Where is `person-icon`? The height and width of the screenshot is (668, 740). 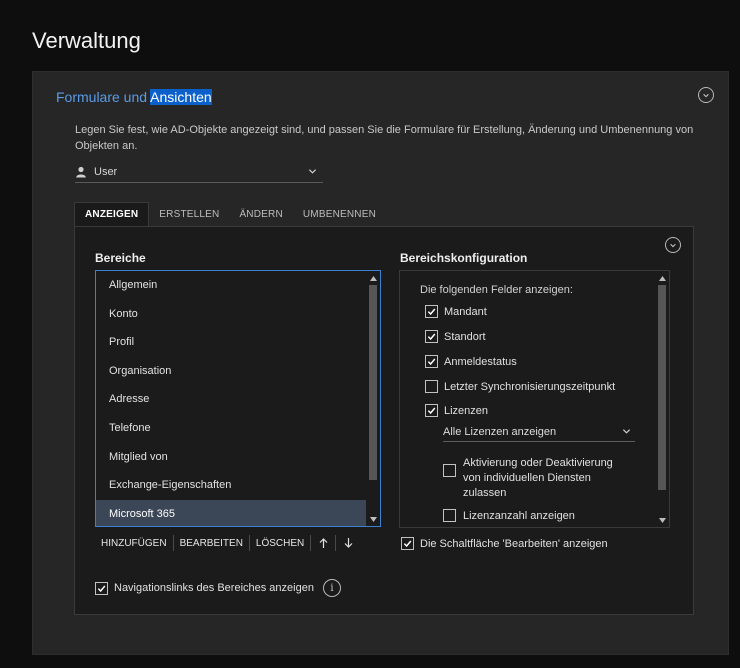
person-icon is located at coordinates (81, 171).